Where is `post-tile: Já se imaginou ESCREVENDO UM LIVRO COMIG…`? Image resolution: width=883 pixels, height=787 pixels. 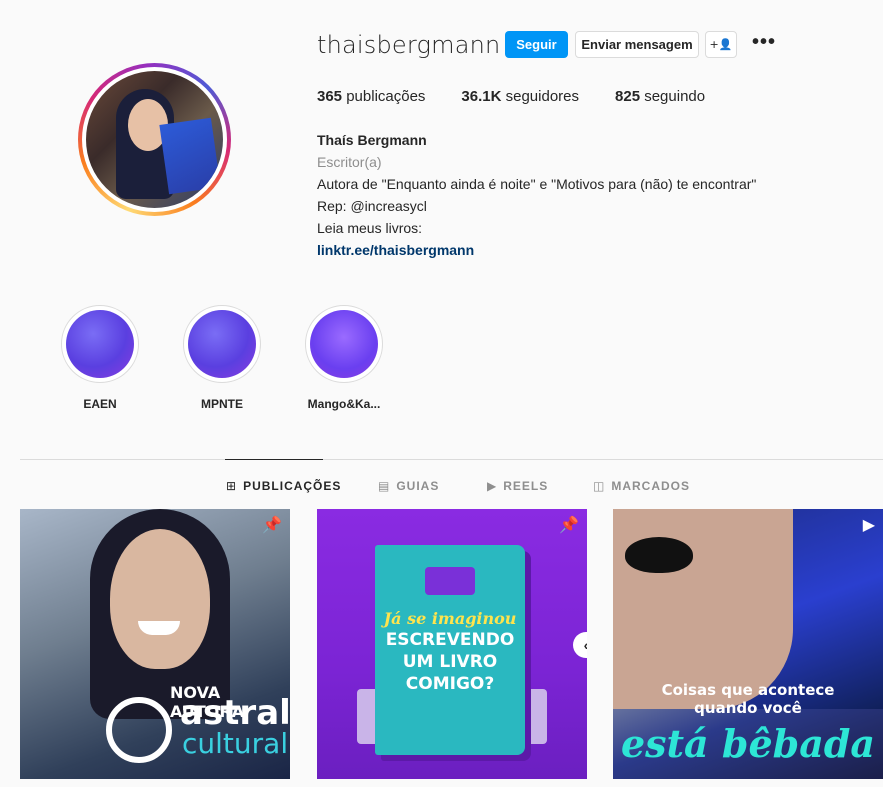 post-tile: Já se imaginou ESCREVENDO UM LIVRO COMIG… is located at coordinates (452, 644).